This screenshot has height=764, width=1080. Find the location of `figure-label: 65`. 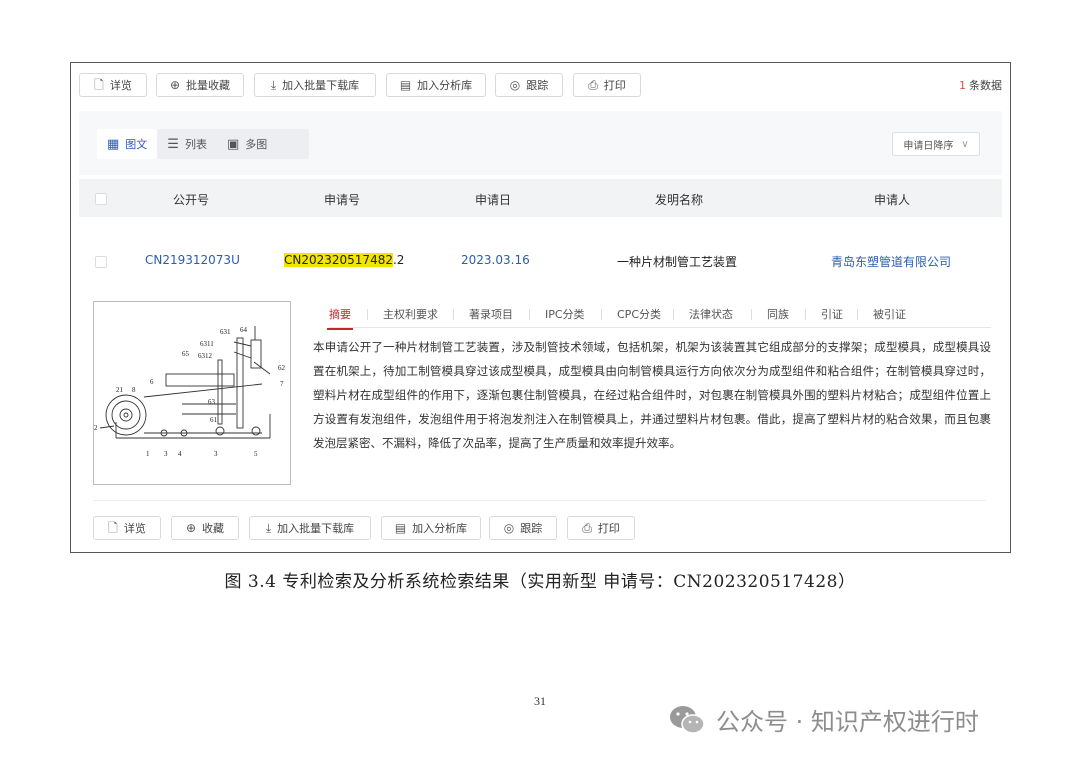

figure-label: 65 is located at coordinates (186, 354).